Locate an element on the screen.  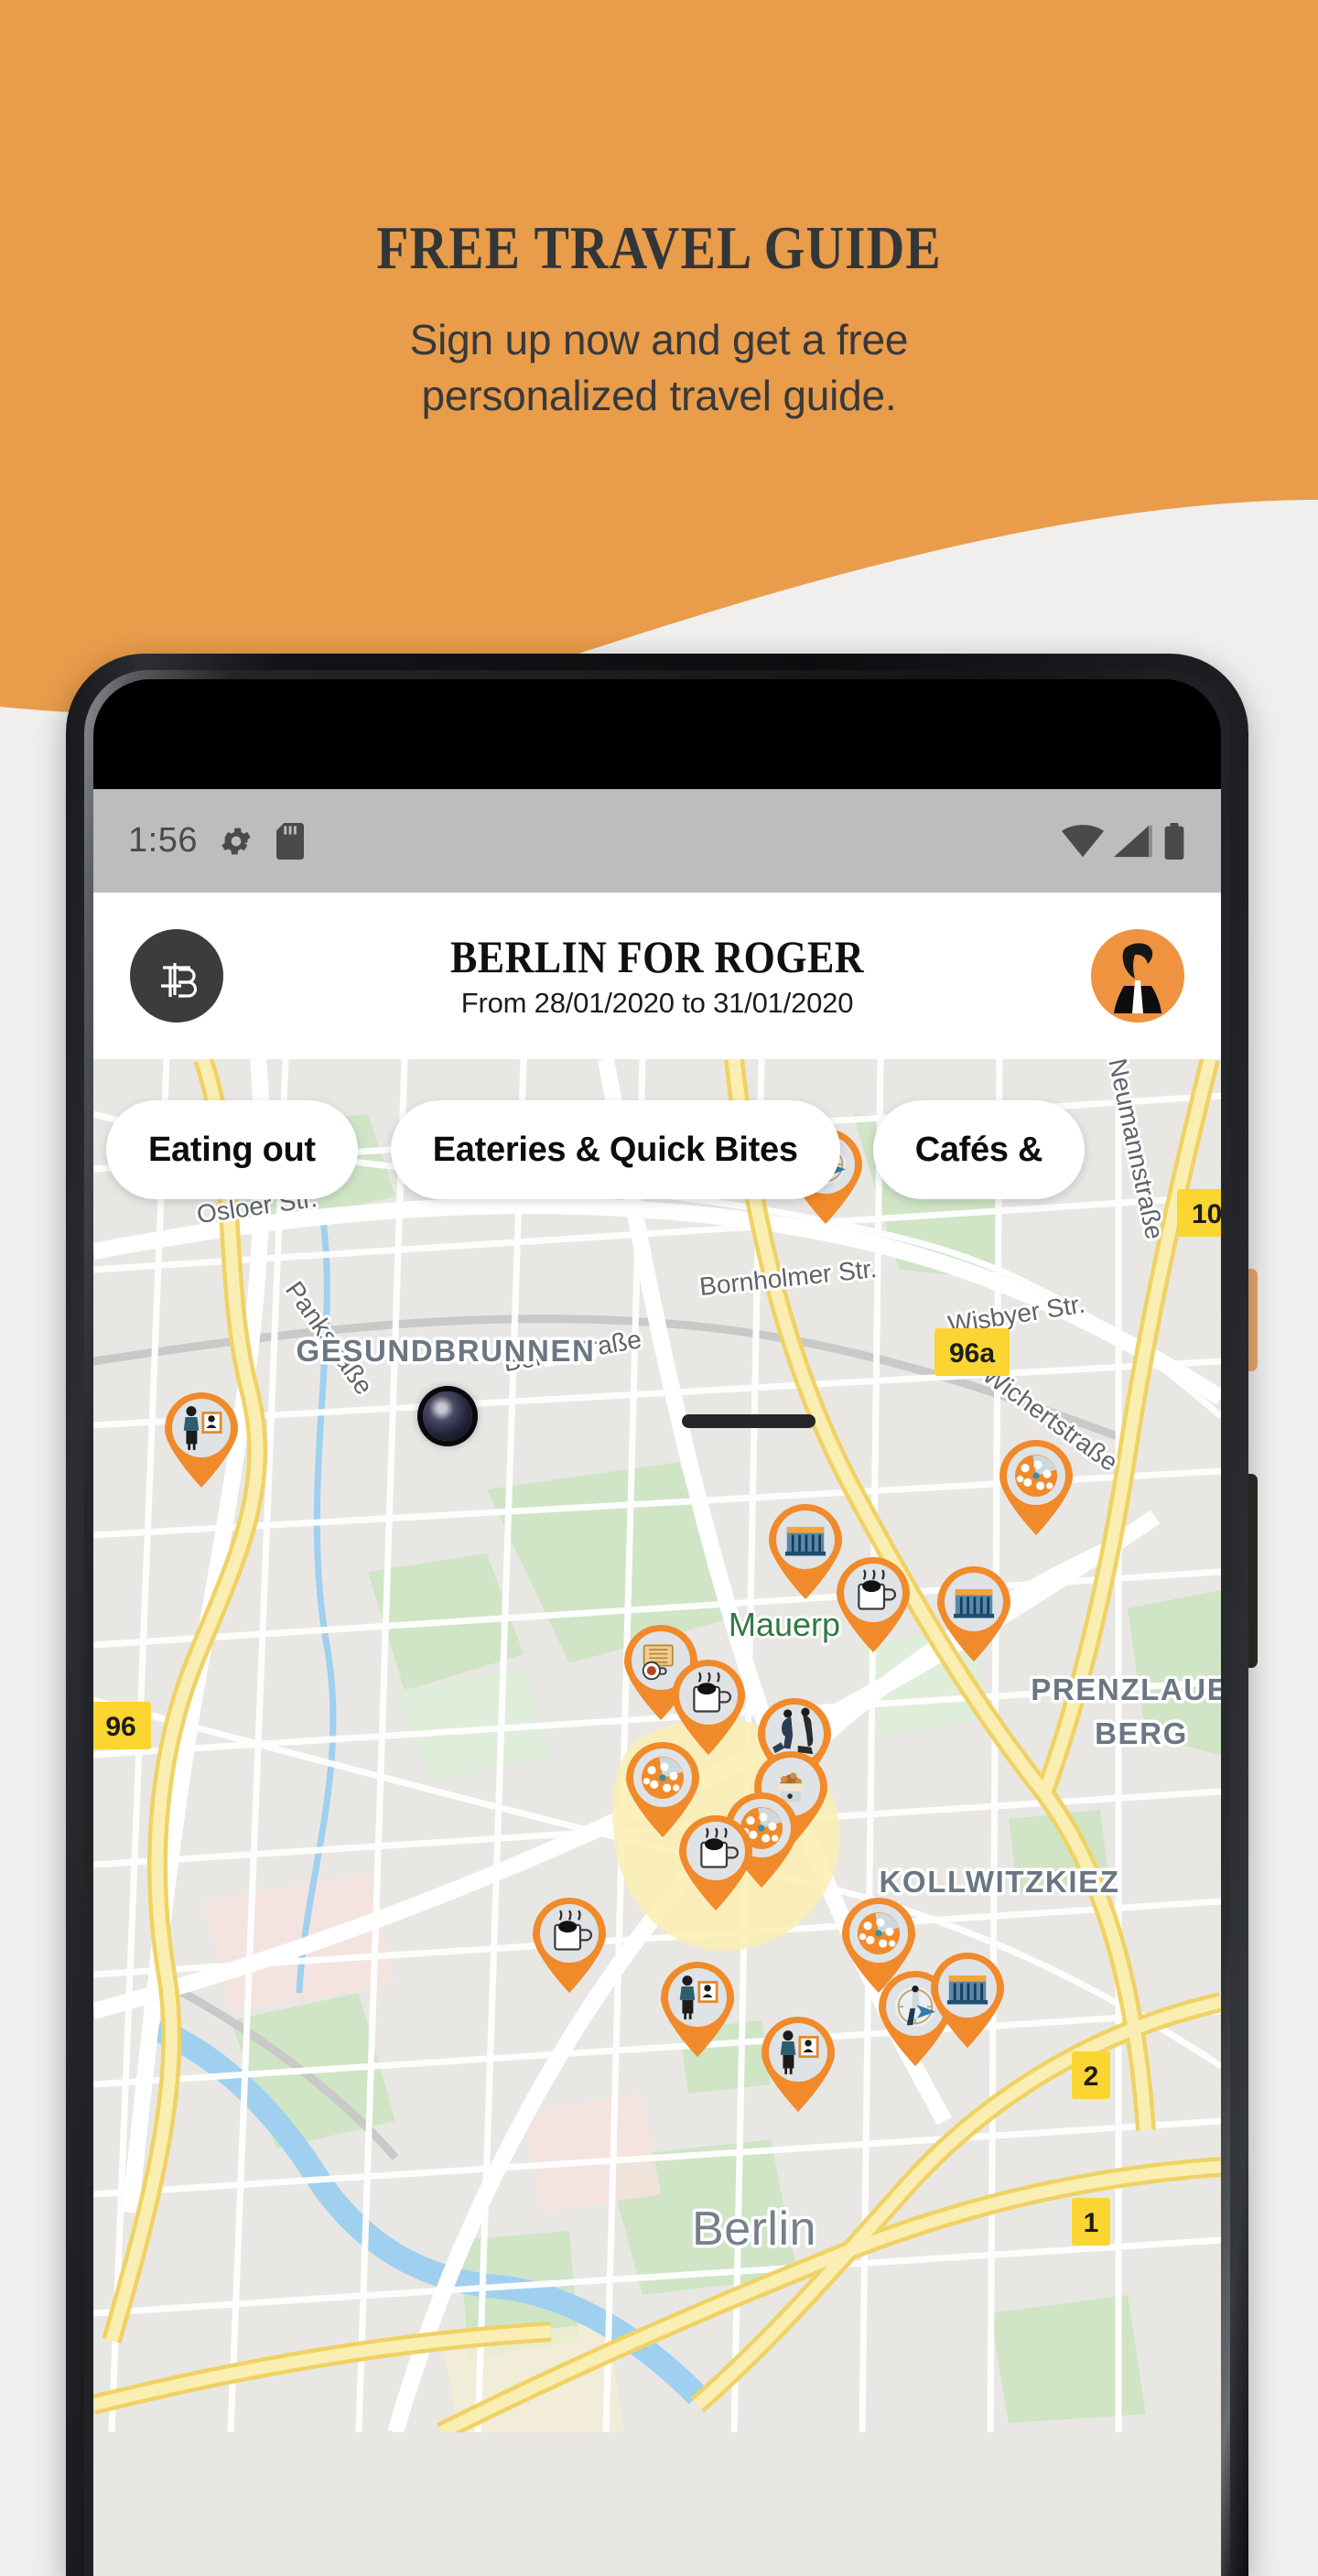
road-shield: 96a is located at coordinates (972, 1352).